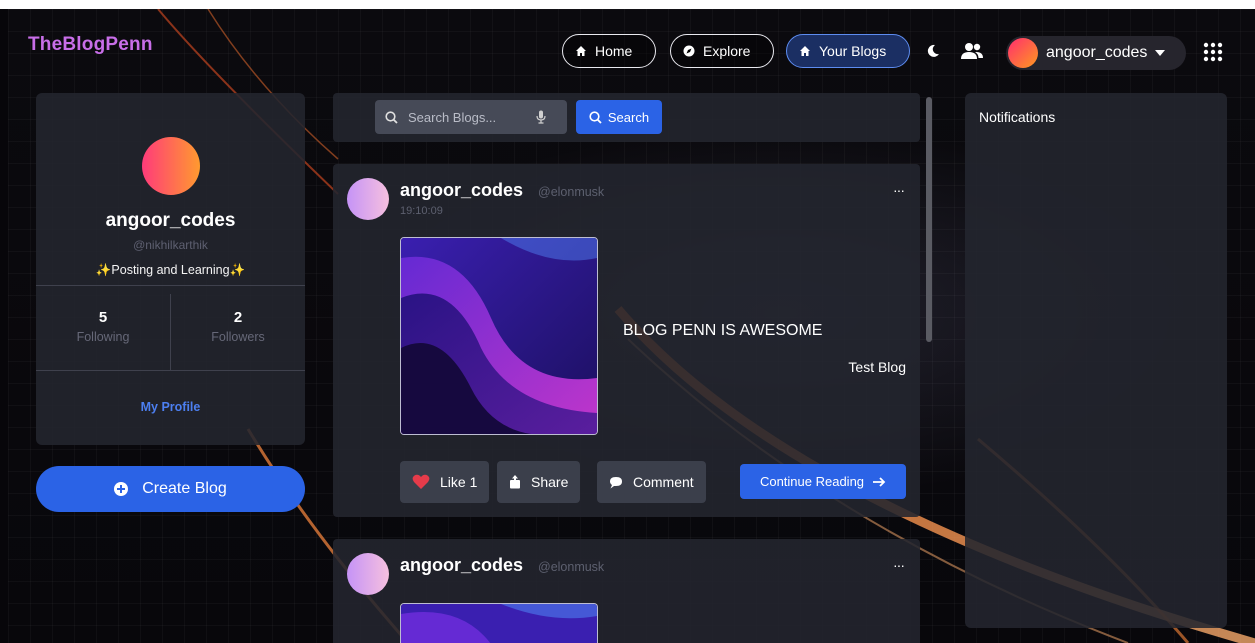  I want to click on blog-post-card: angoor_codes @elonmusk ···, so click(626, 591).